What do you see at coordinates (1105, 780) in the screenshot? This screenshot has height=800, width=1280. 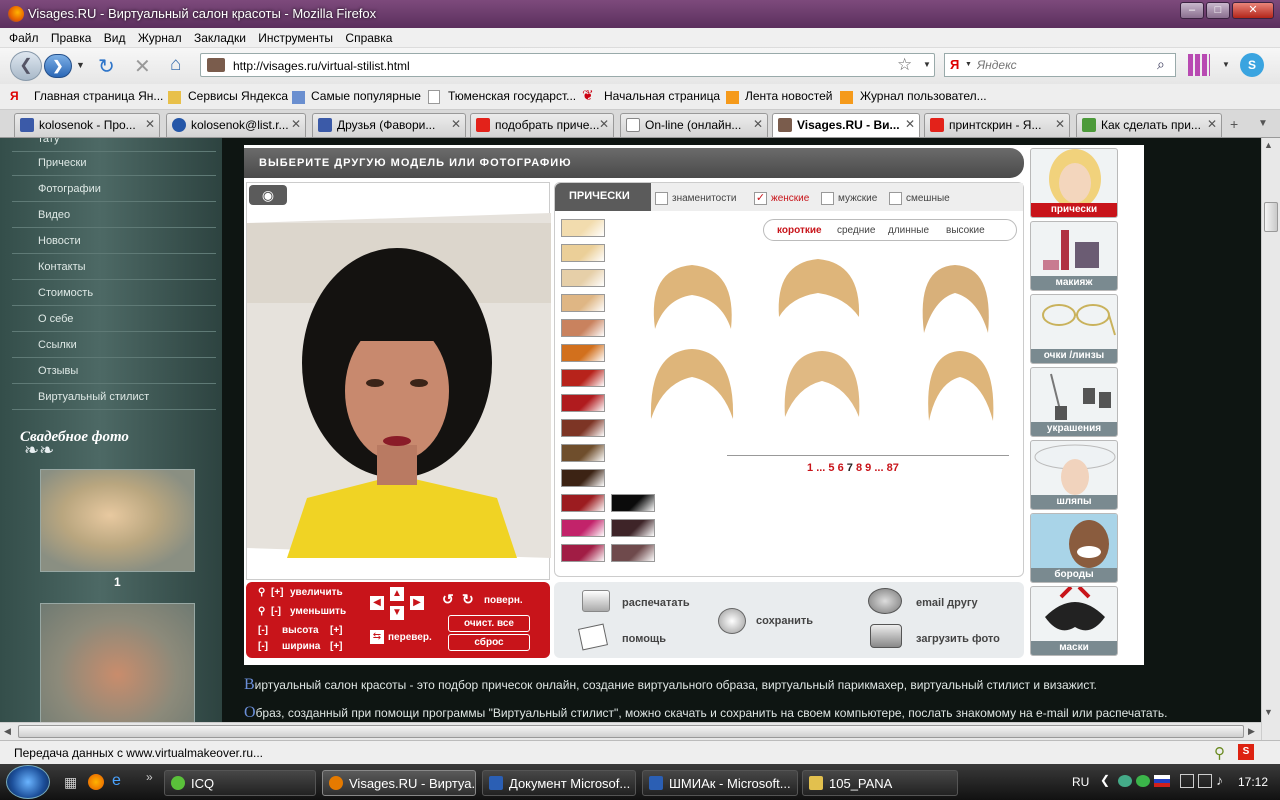 I see `tray-expand-icon: ❮` at bounding box center [1105, 780].